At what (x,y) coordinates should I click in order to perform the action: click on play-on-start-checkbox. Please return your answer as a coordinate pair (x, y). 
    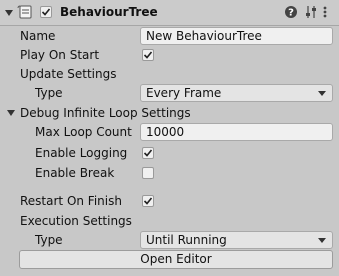
    Looking at the image, I should click on (148, 55).